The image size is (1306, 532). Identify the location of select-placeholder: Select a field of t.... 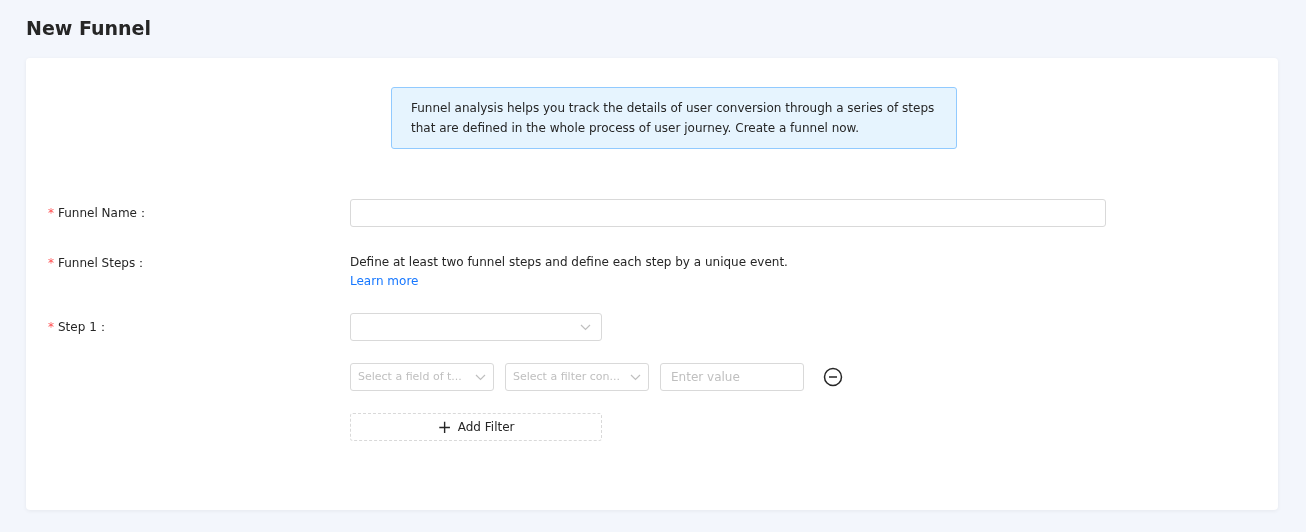
(410, 376).